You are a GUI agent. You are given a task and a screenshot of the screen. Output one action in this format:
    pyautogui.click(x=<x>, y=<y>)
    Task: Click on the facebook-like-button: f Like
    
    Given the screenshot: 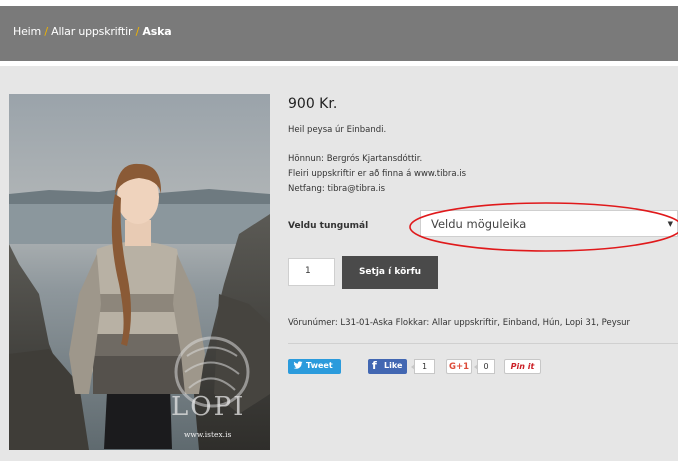 What is the action you would take?
    pyautogui.click(x=387, y=366)
    